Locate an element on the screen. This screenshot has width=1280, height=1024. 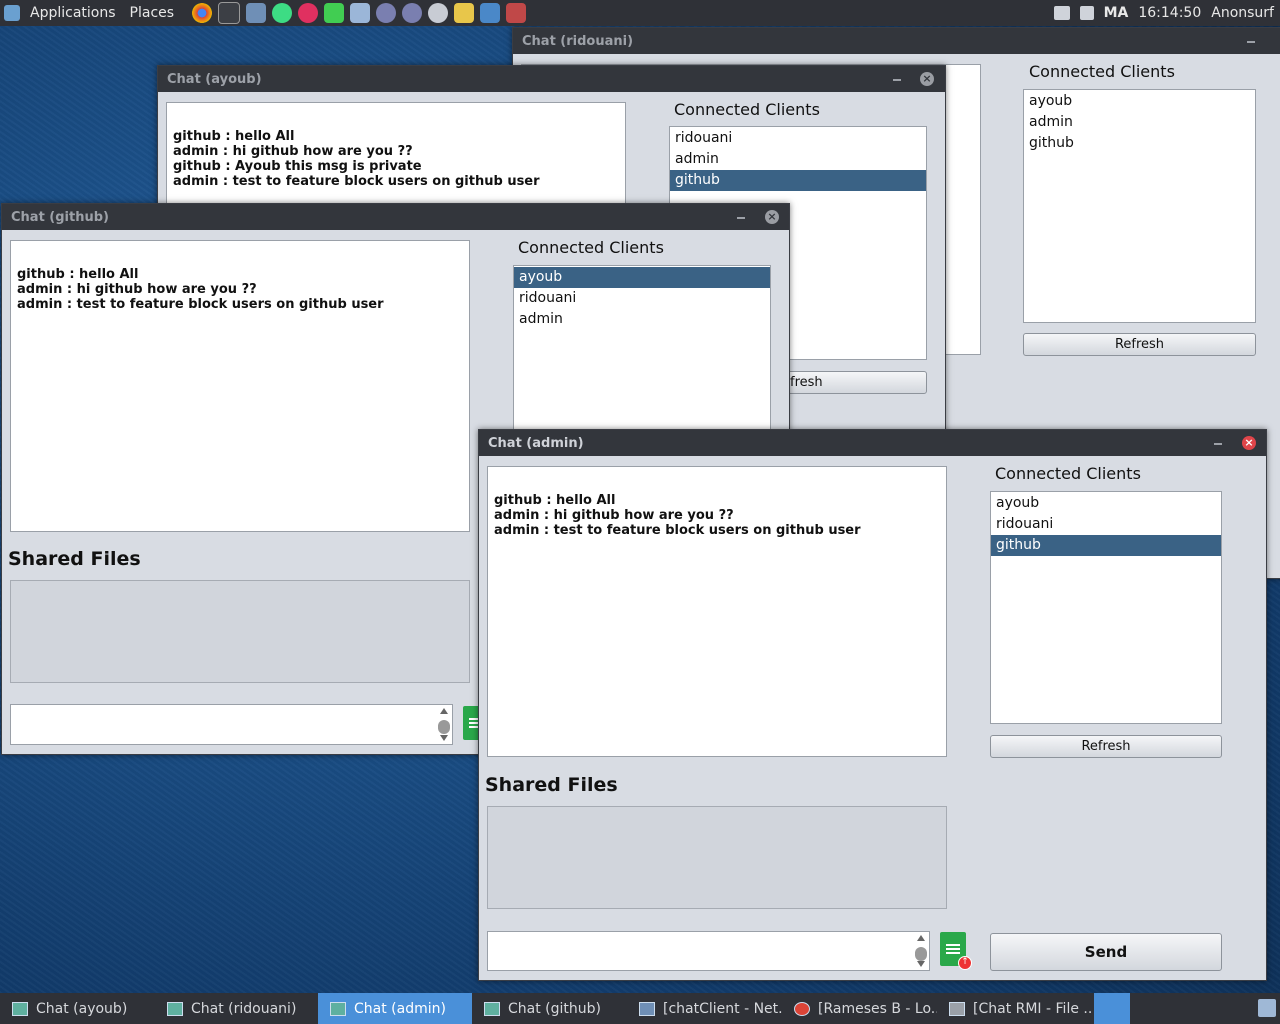
cube-icon is located at coordinates (360, 13).